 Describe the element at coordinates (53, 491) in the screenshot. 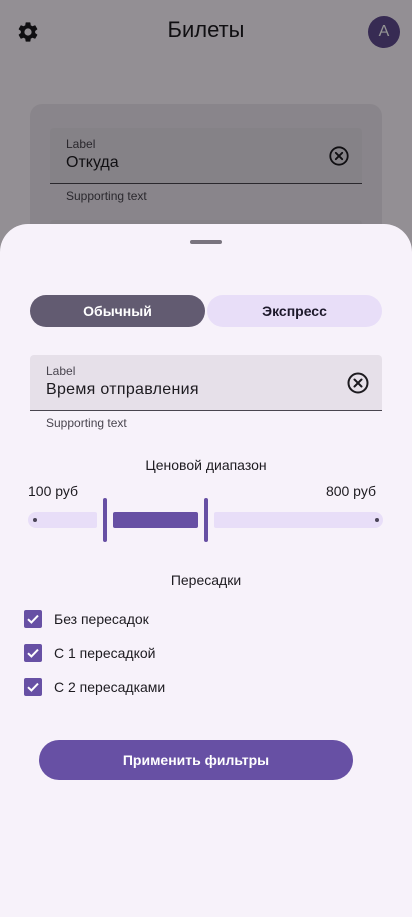

I see `price-range-min-label: 100 руб` at that location.